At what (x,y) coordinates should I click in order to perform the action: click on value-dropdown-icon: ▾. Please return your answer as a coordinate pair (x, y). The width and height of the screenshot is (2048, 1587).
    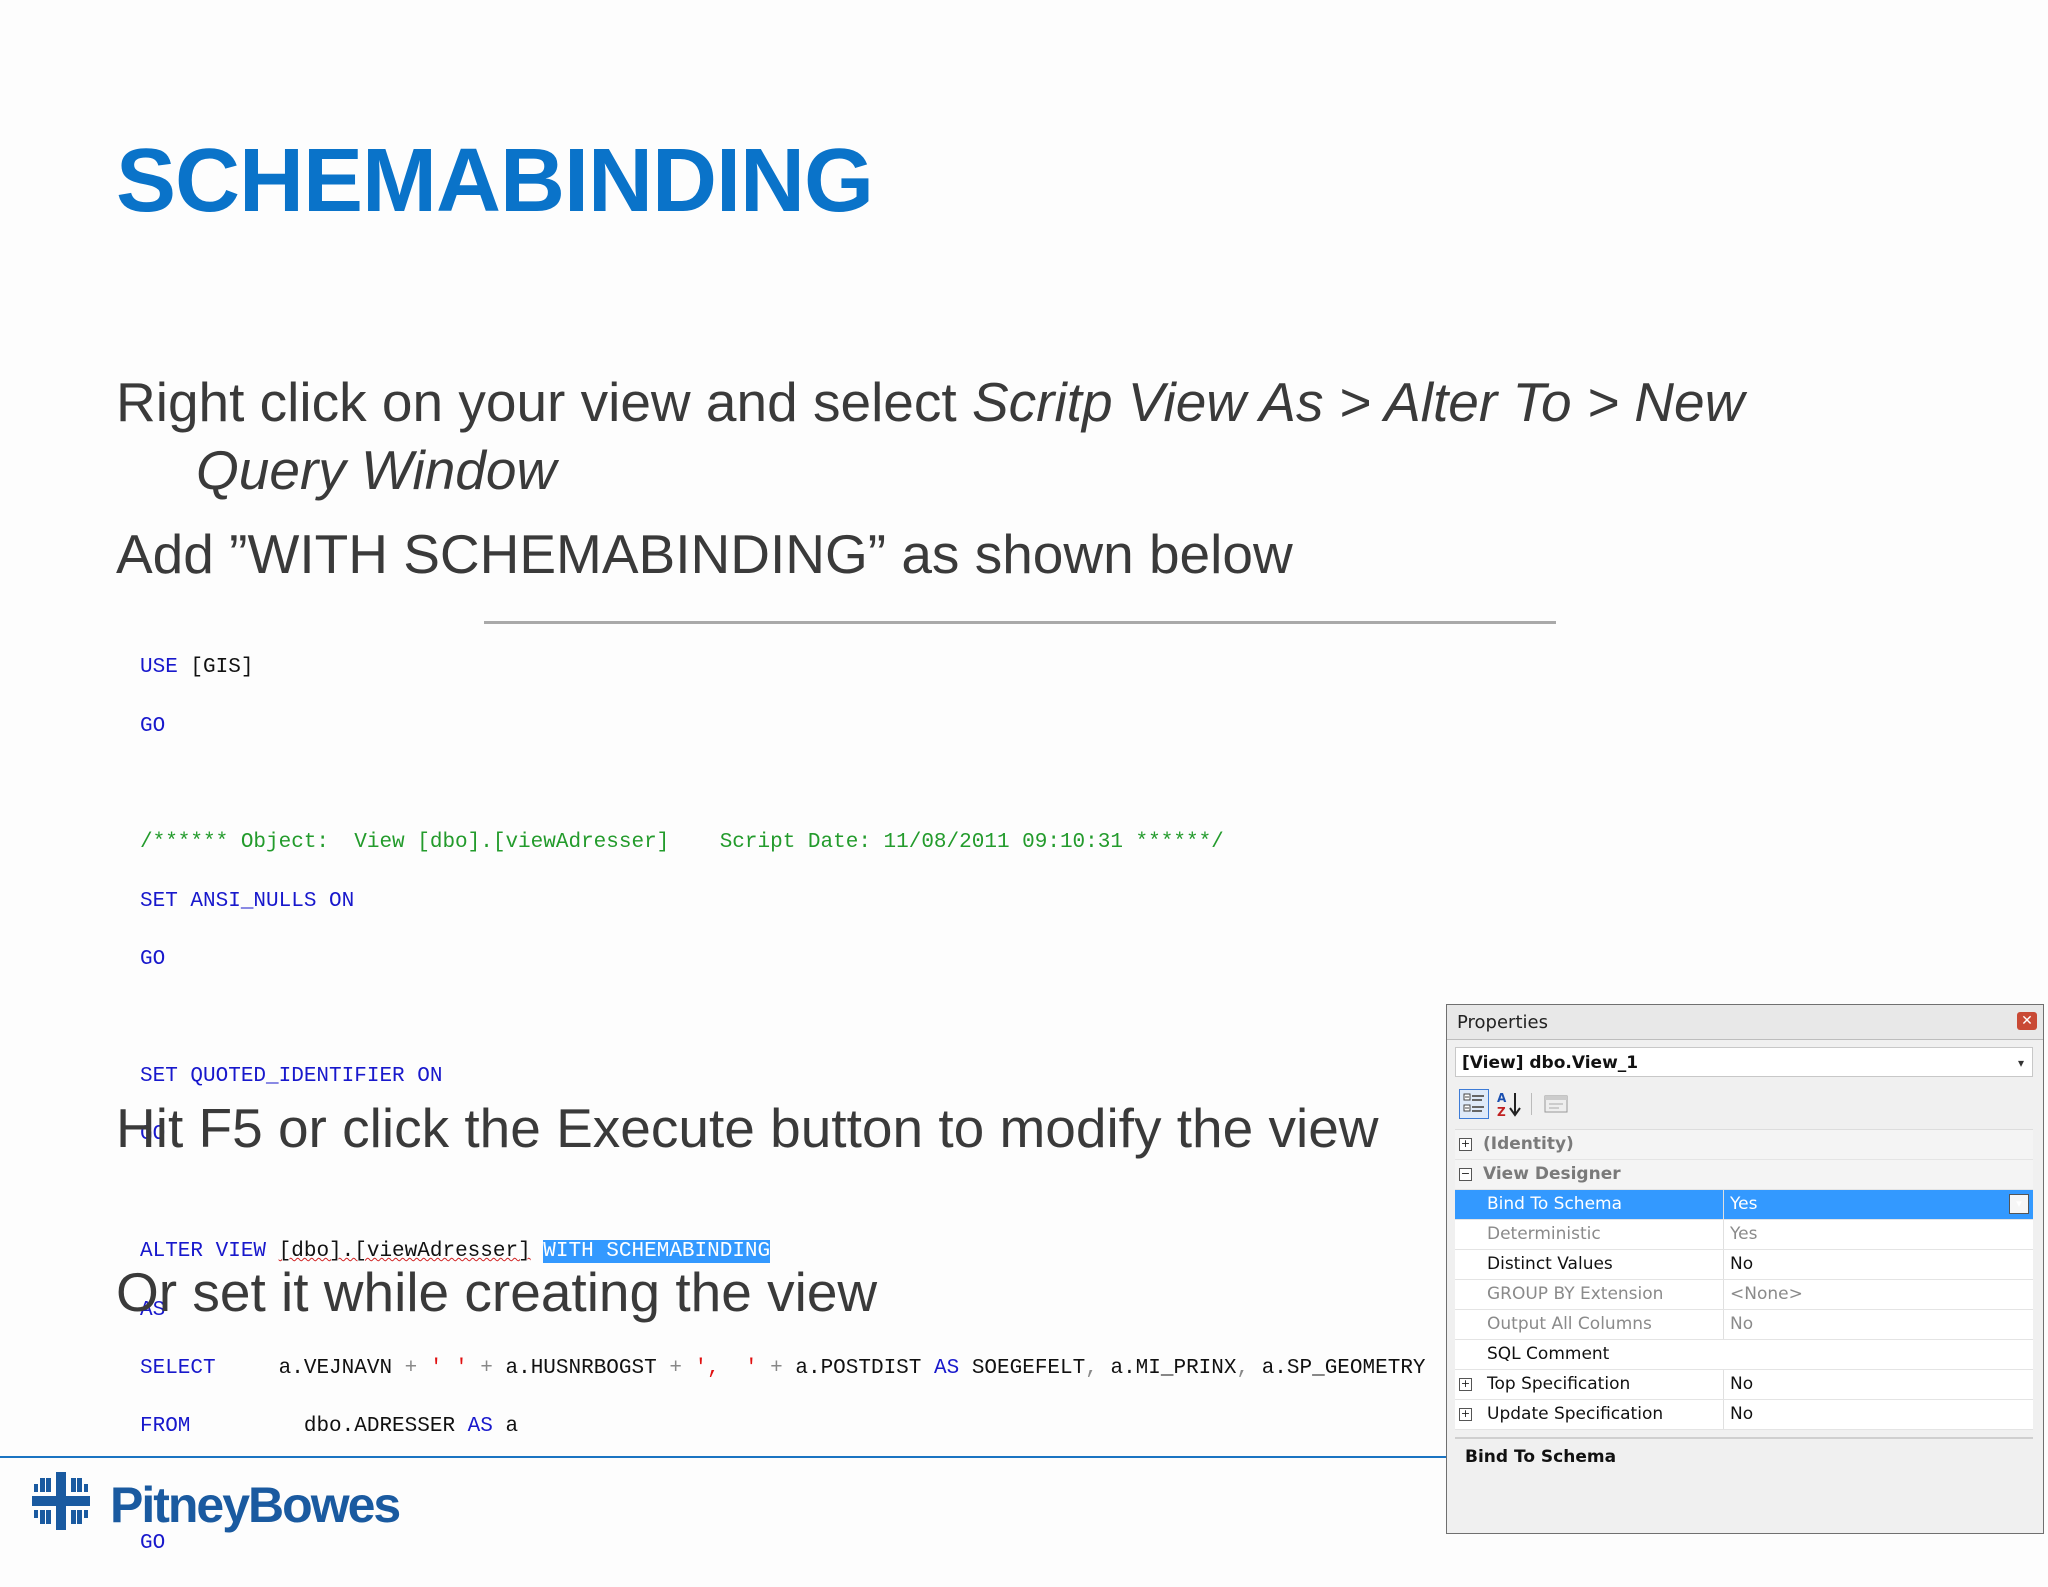
    Looking at the image, I should click on (2019, 1204).